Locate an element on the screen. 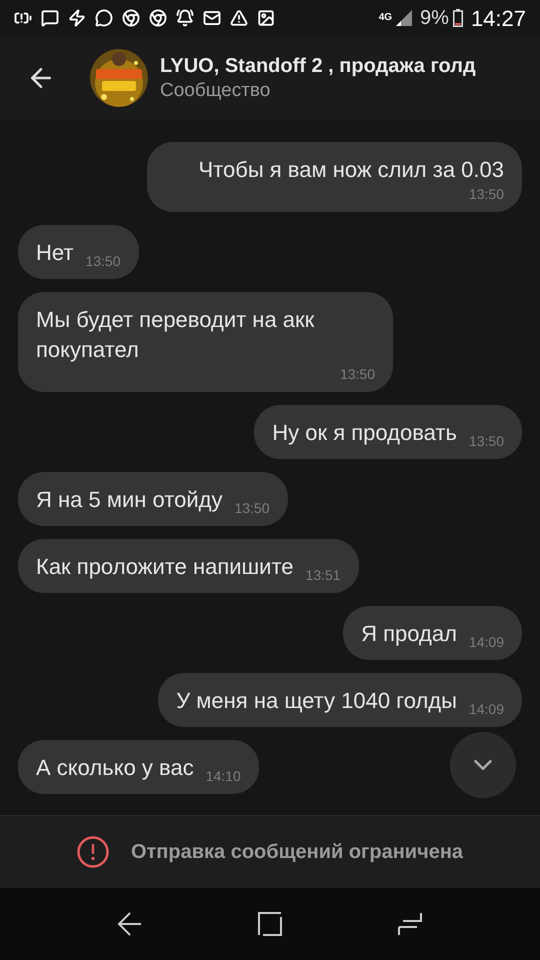 The height and width of the screenshot is (960, 540). image-icon is located at coordinates (266, 18).